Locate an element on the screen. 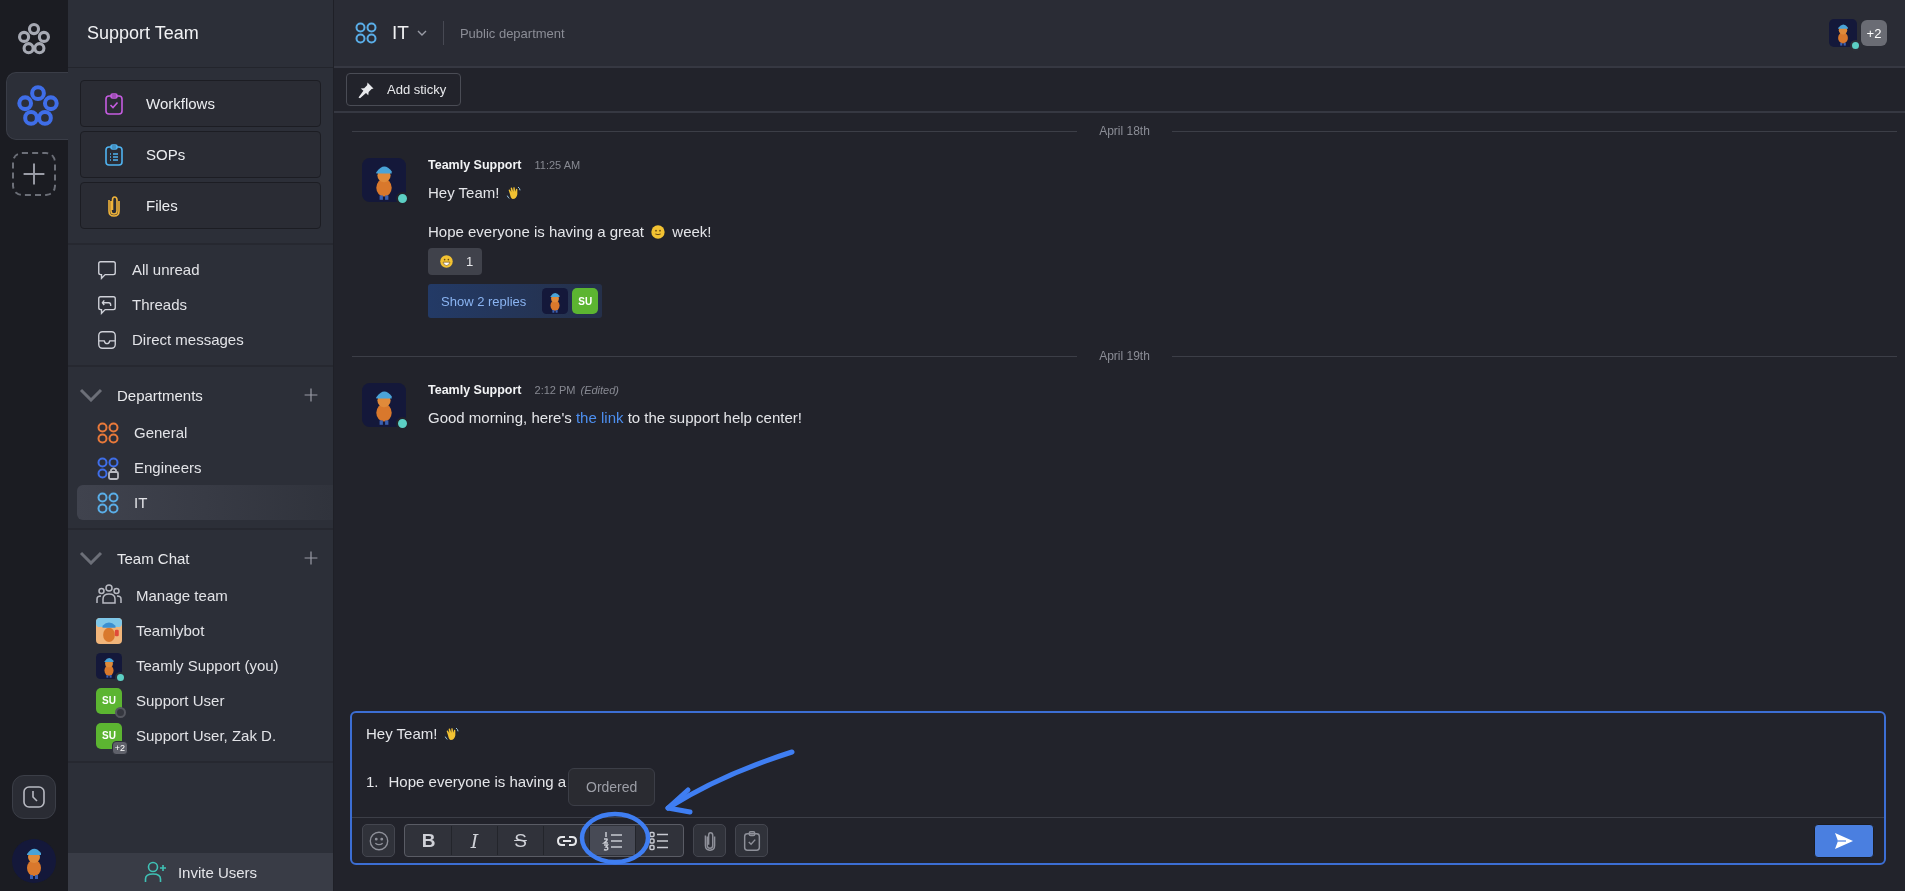 This screenshot has height=891, width=1905. item-label: Support User is located at coordinates (180, 700).